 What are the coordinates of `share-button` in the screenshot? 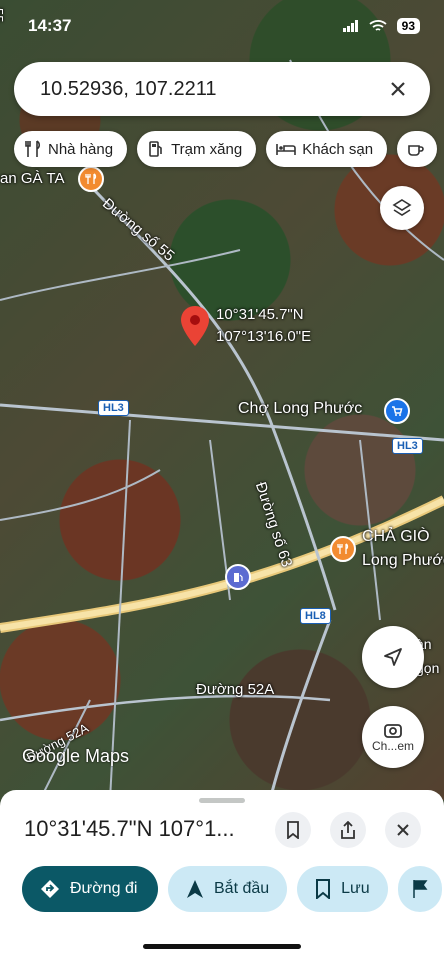 It's located at (348, 830).